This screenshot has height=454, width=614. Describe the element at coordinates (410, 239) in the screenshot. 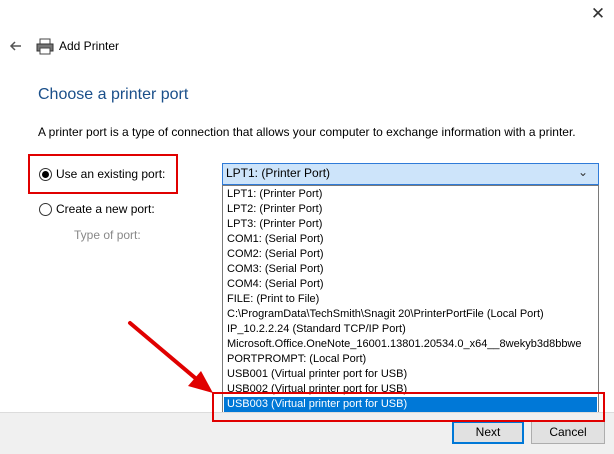

I see `port-option: COM1: (Serial Port)` at that location.